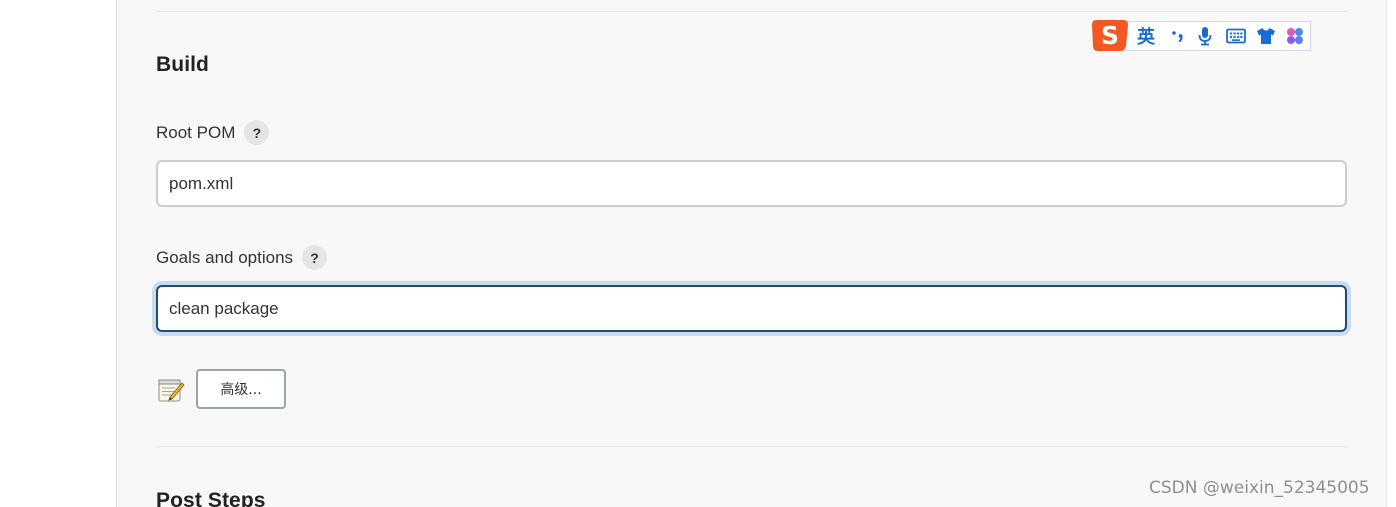 The image size is (1396, 507). What do you see at coordinates (752, 446) in the screenshot?
I see `section-divider-bottom` at bounding box center [752, 446].